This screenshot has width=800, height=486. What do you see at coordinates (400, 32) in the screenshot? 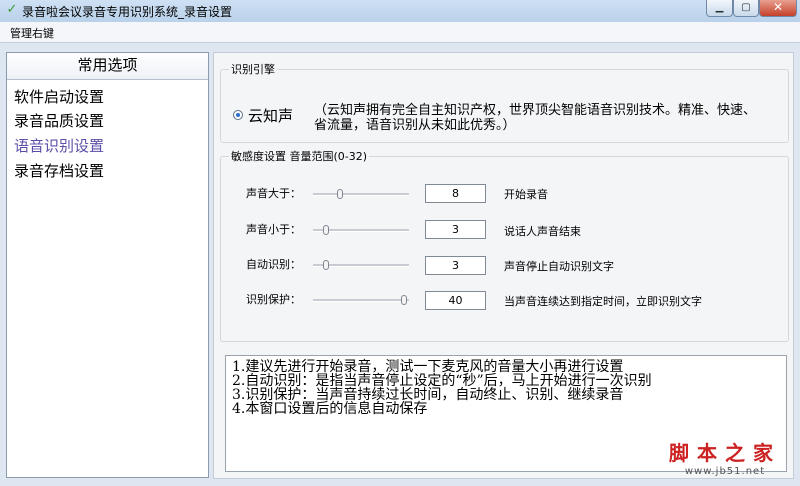
I see `menu-bar: 管理右键` at bounding box center [400, 32].